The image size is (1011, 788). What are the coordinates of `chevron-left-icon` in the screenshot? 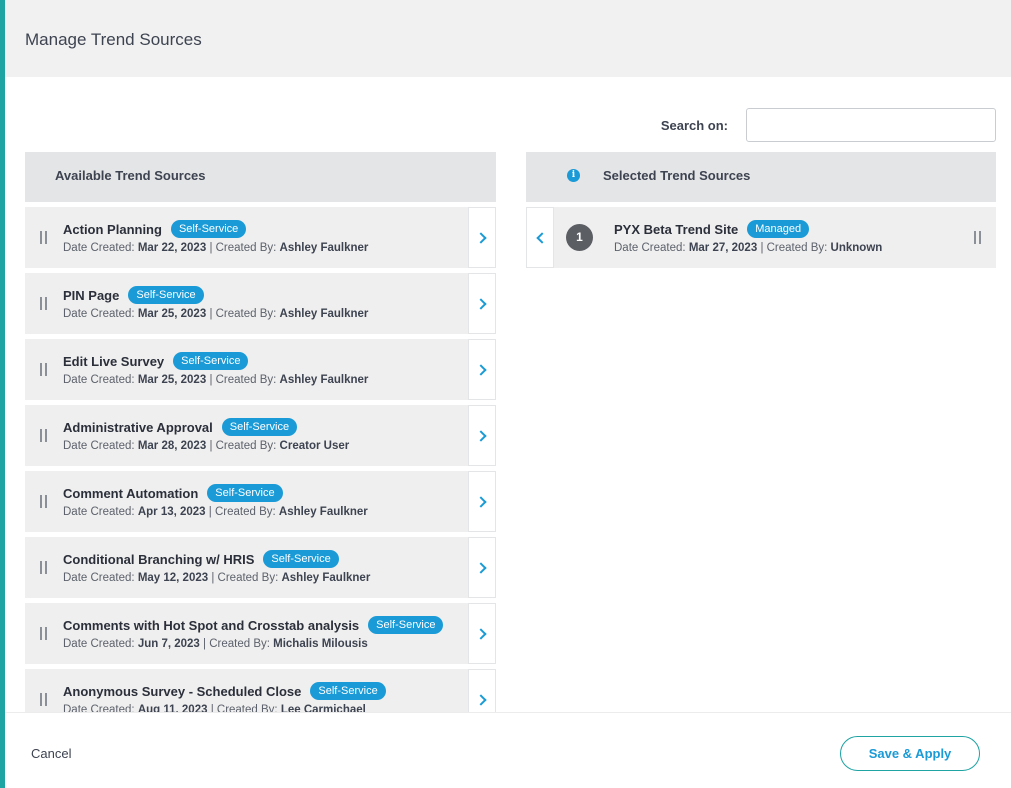 It's located at (541, 237).